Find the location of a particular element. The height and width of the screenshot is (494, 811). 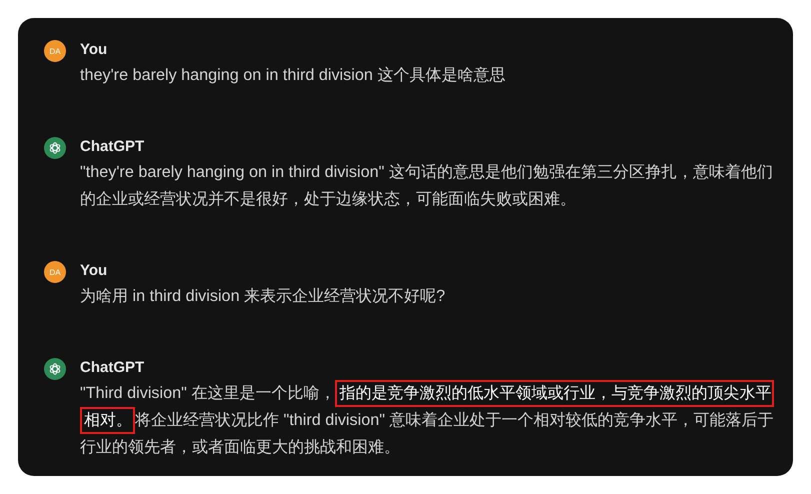

message-text: they're barely hanging on in third division 这个具体是啥意思 is located at coordinates (293, 75).